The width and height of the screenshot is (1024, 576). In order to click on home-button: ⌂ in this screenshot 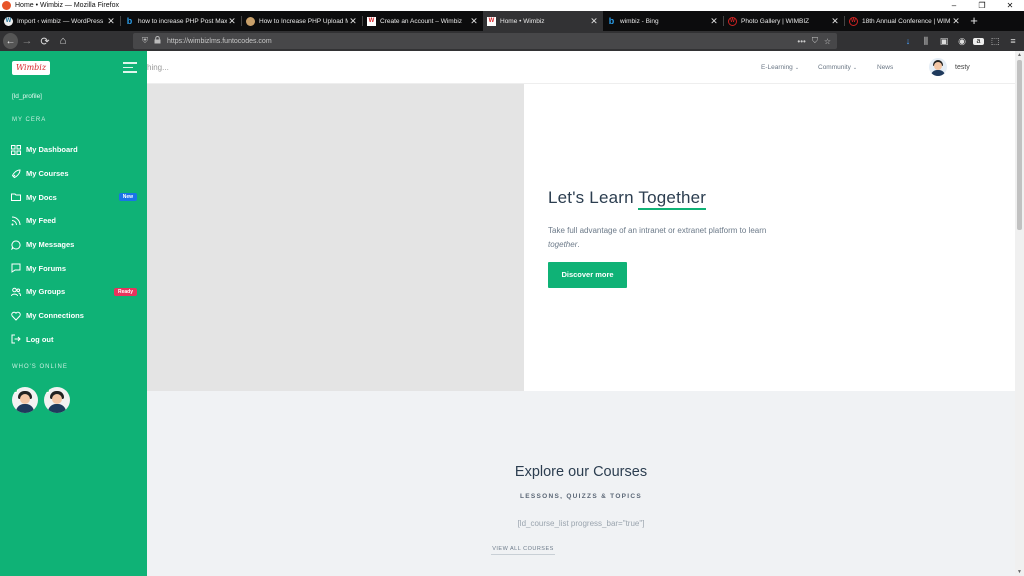, I will do `click(63, 41)`.